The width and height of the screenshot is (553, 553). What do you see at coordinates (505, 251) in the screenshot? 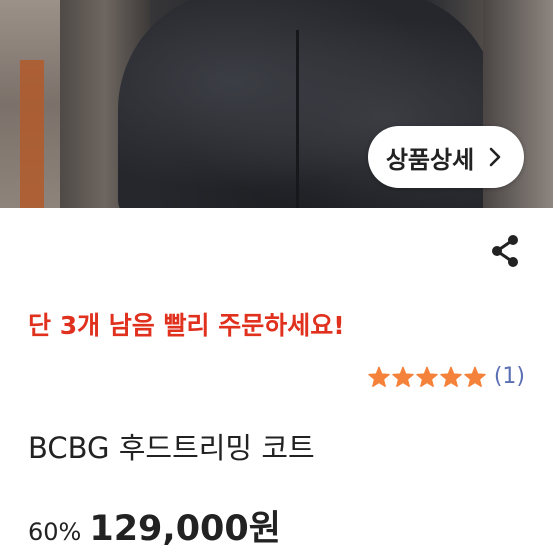
I see `share-icon` at bounding box center [505, 251].